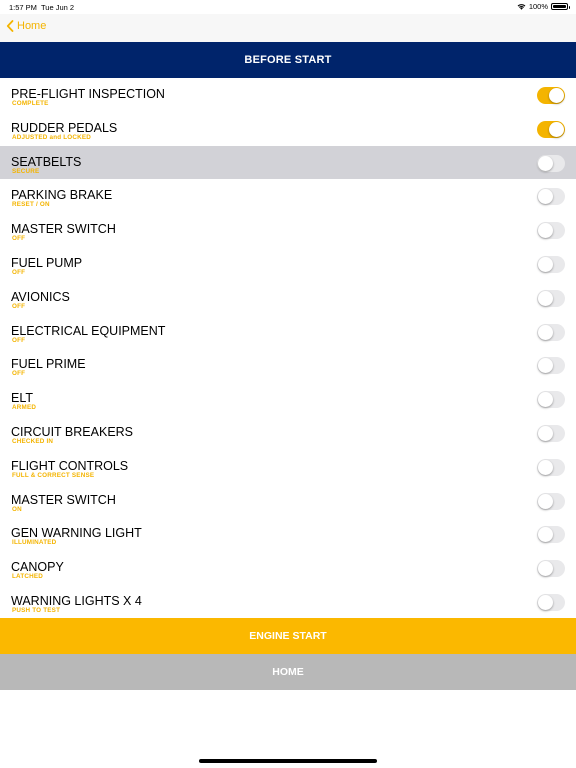 The height and width of the screenshot is (768, 576). I want to click on home-button: HOME, so click(288, 672).